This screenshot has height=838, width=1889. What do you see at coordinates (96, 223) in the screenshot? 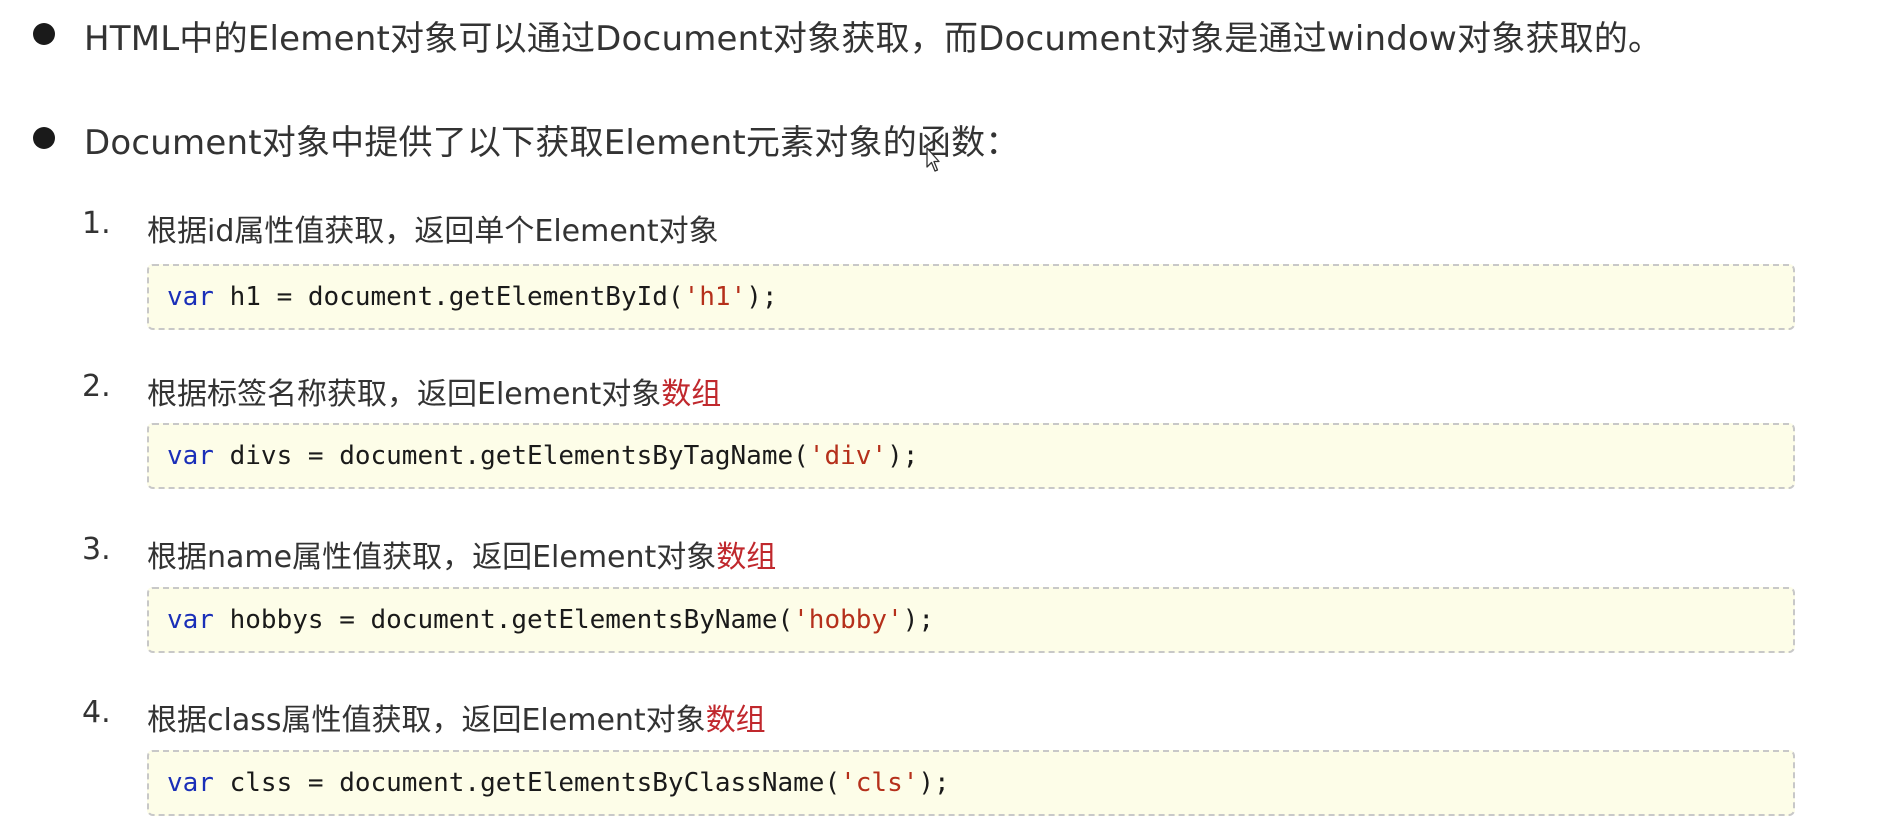
I see `item-number: 1.` at bounding box center [96, 223].